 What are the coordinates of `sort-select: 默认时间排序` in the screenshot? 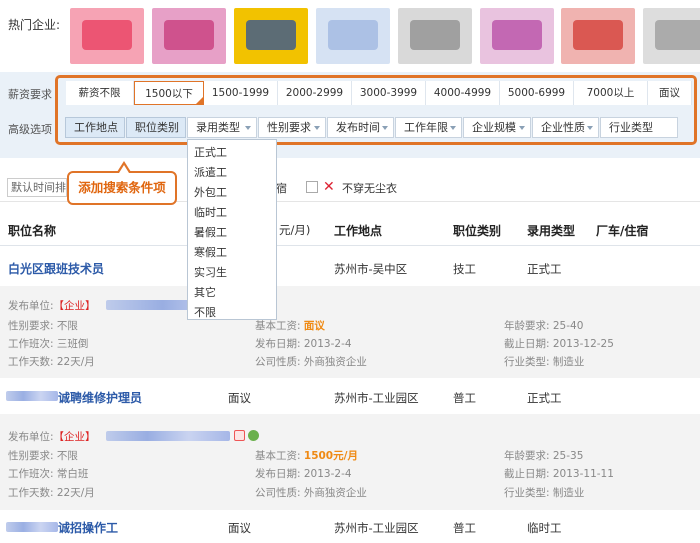 It's located at (37, 187).